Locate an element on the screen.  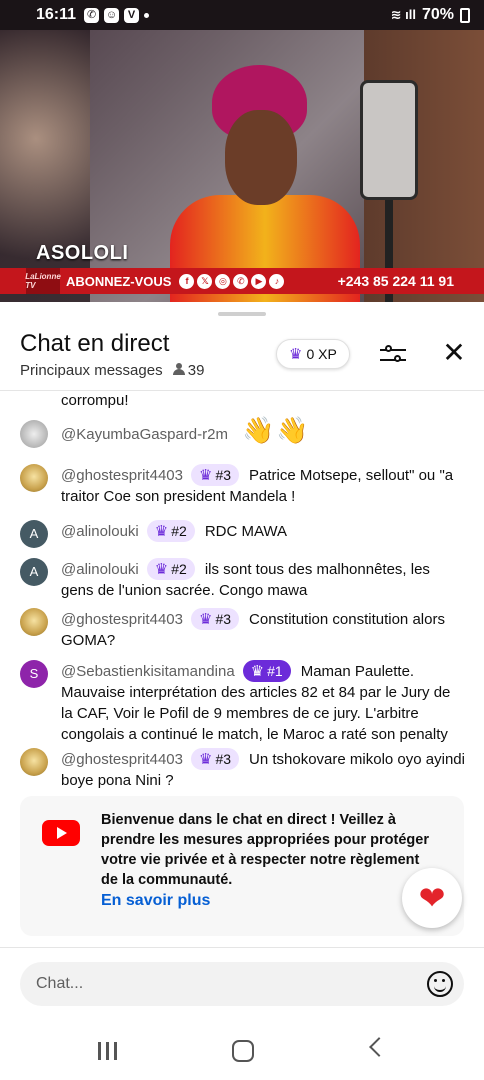
input-divider is located at coordinates (242, 947).